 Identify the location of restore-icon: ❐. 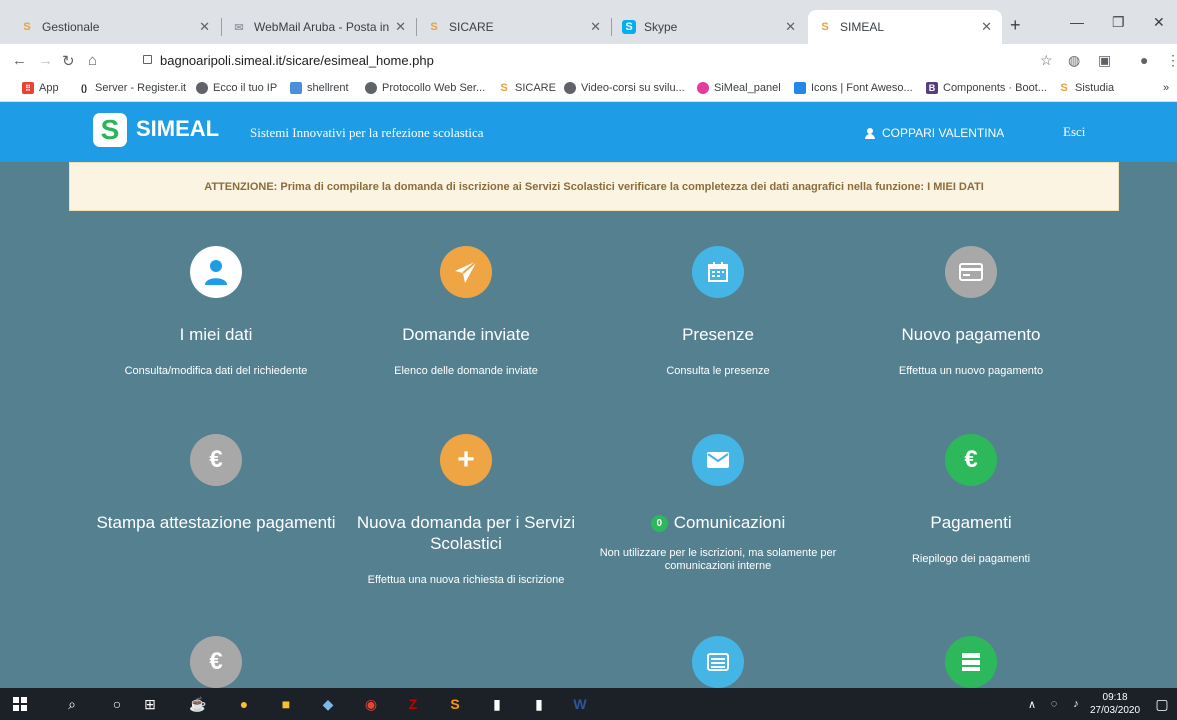
(1118, 22).